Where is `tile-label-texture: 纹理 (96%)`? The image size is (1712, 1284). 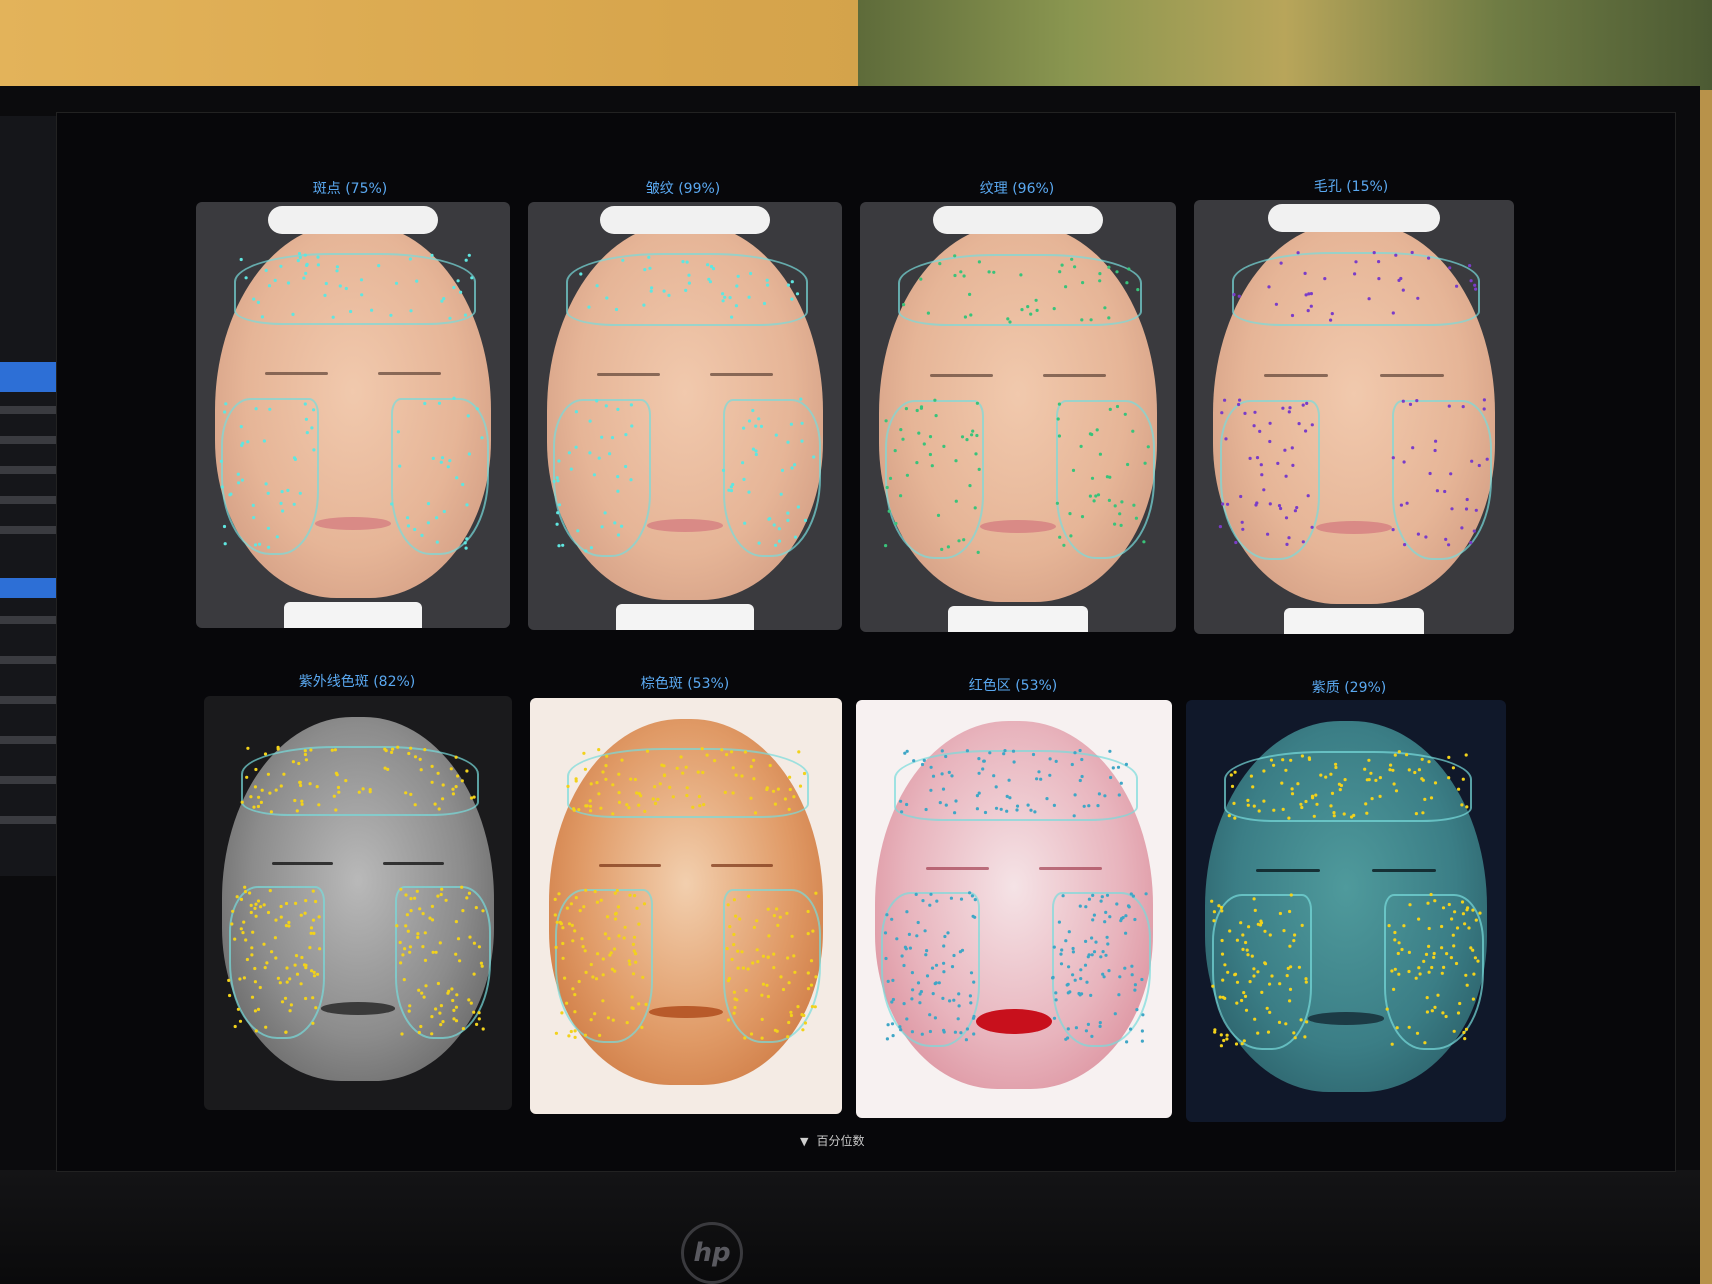 tile-label-texture: 纹理 (96%) is located at coordinates (1017, 189).